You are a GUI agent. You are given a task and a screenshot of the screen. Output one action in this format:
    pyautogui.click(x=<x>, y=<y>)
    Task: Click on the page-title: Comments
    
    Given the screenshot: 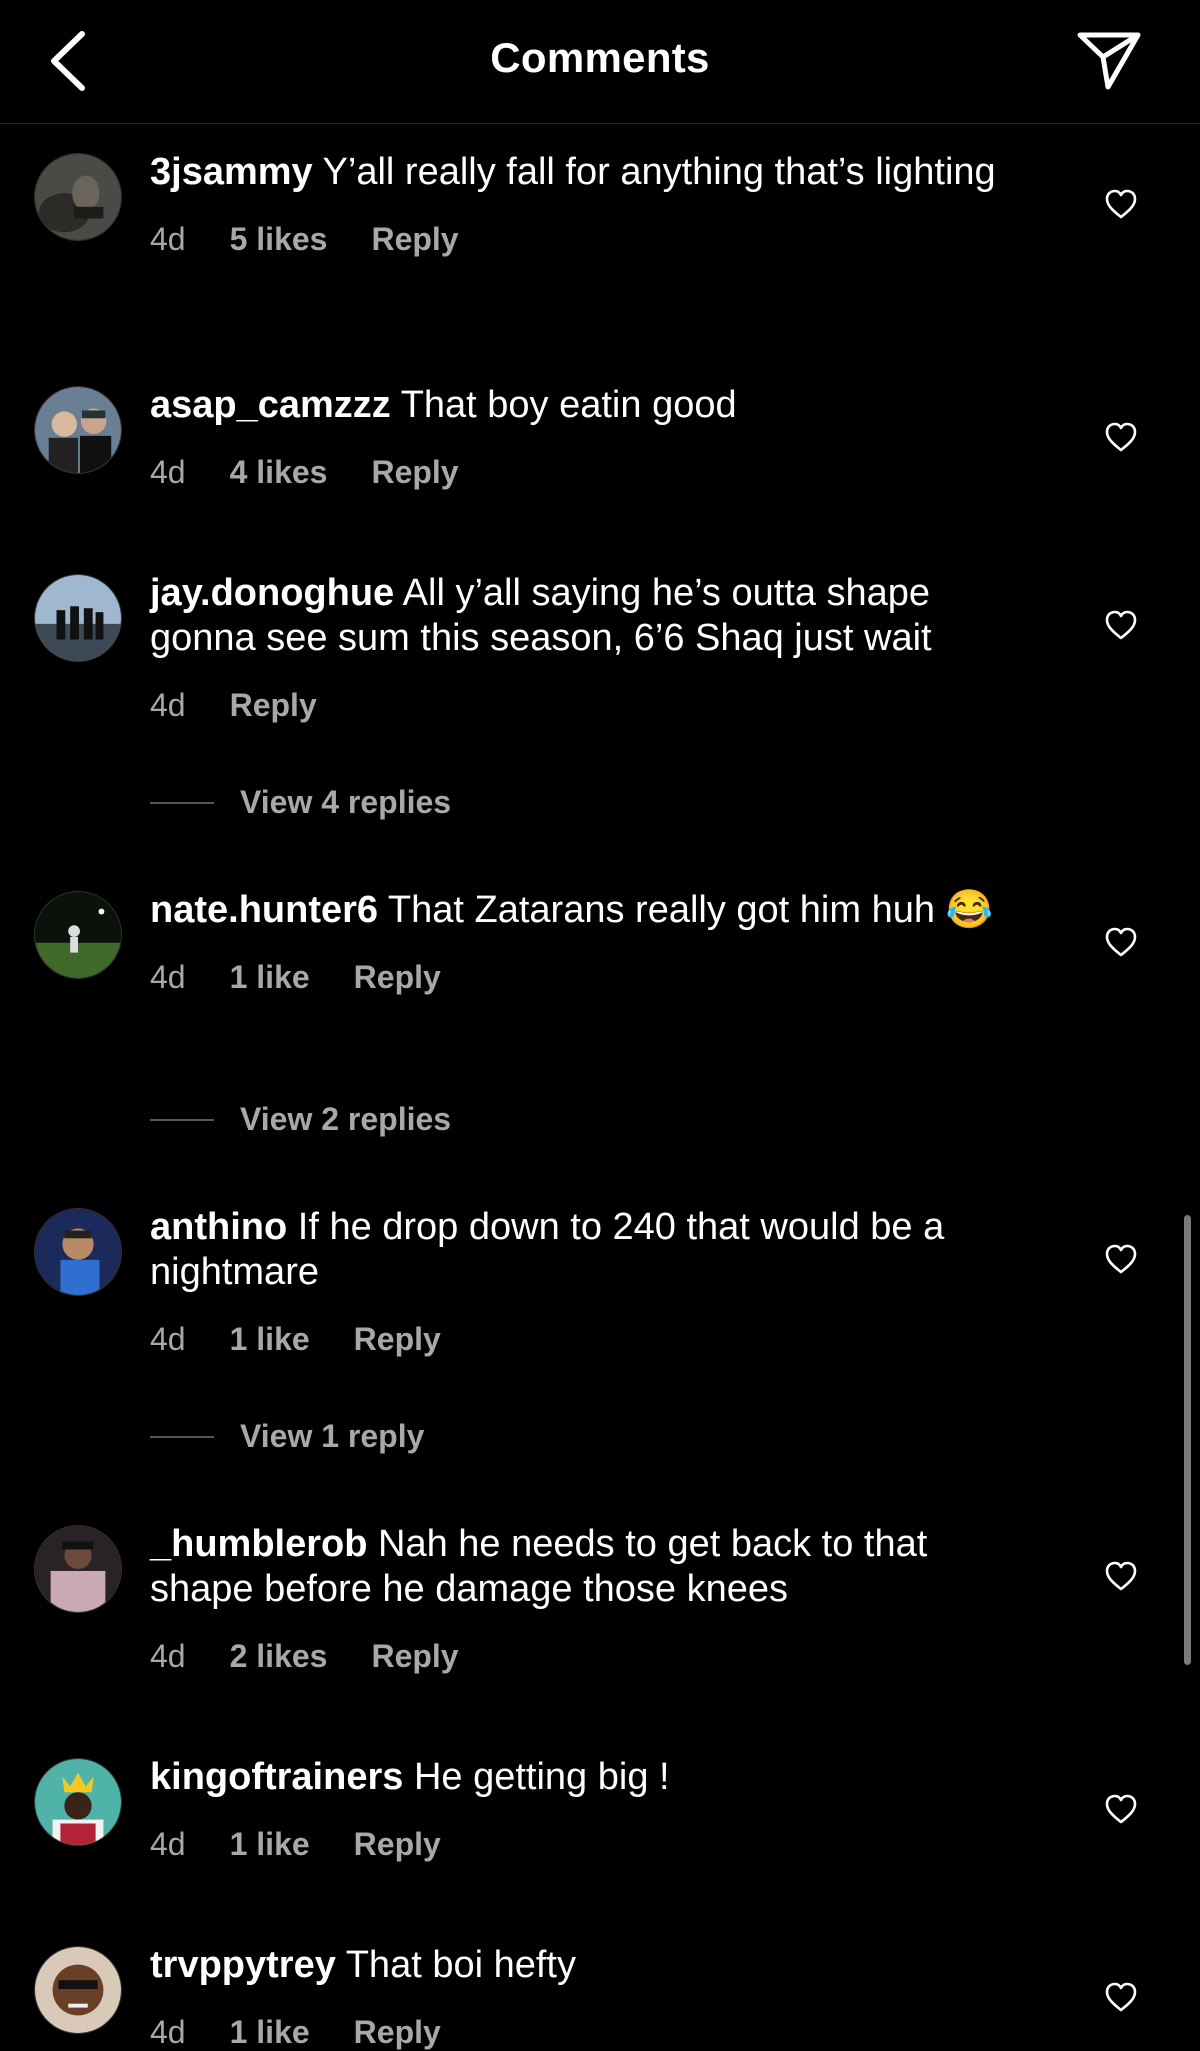 What is the action you would take?
    pyautogui.click(x=600, y=57)
    